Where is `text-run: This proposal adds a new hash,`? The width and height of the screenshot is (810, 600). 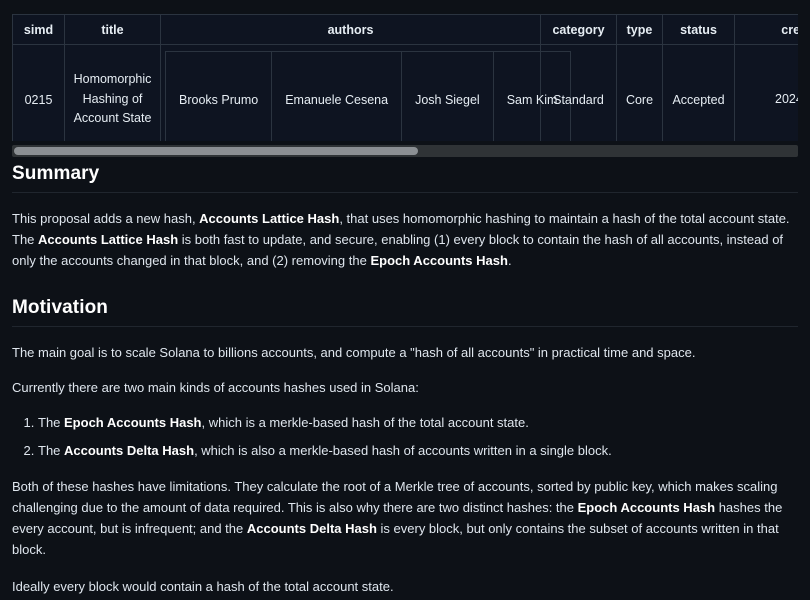 text-run: This proposal adds a new hash, is located at coordinates (106, 218).